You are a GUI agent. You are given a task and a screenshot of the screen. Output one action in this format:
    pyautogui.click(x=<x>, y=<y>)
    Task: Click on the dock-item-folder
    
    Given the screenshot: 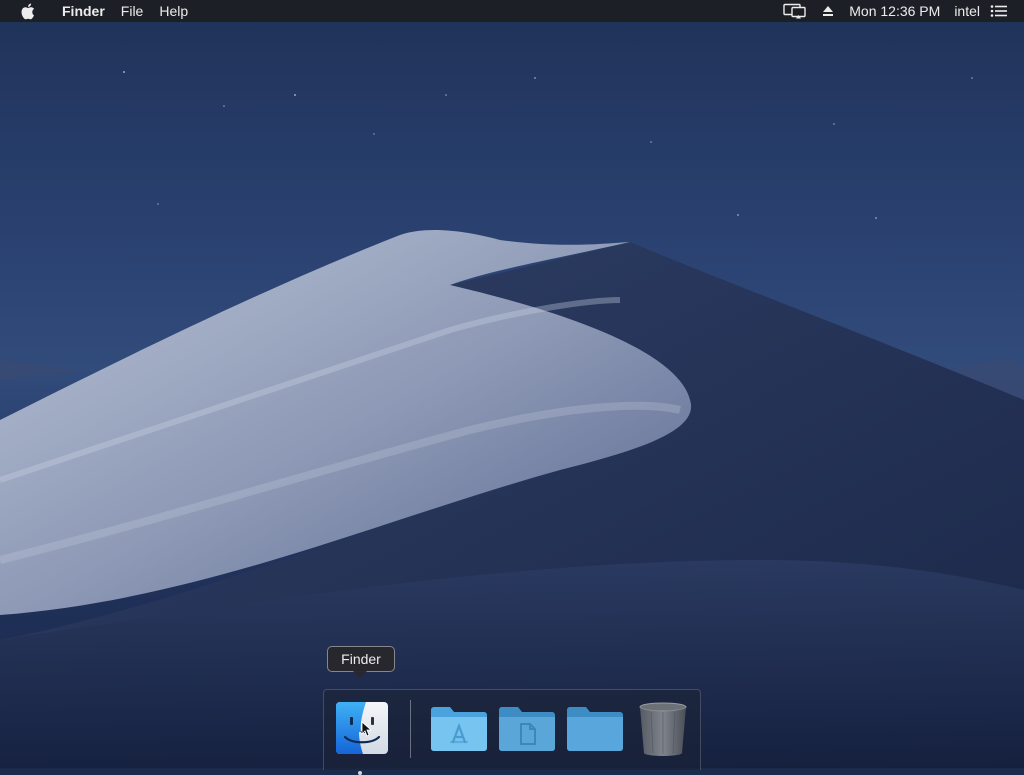 What is the action you would take?
    pyautogui.click(x=595, y=728)
    